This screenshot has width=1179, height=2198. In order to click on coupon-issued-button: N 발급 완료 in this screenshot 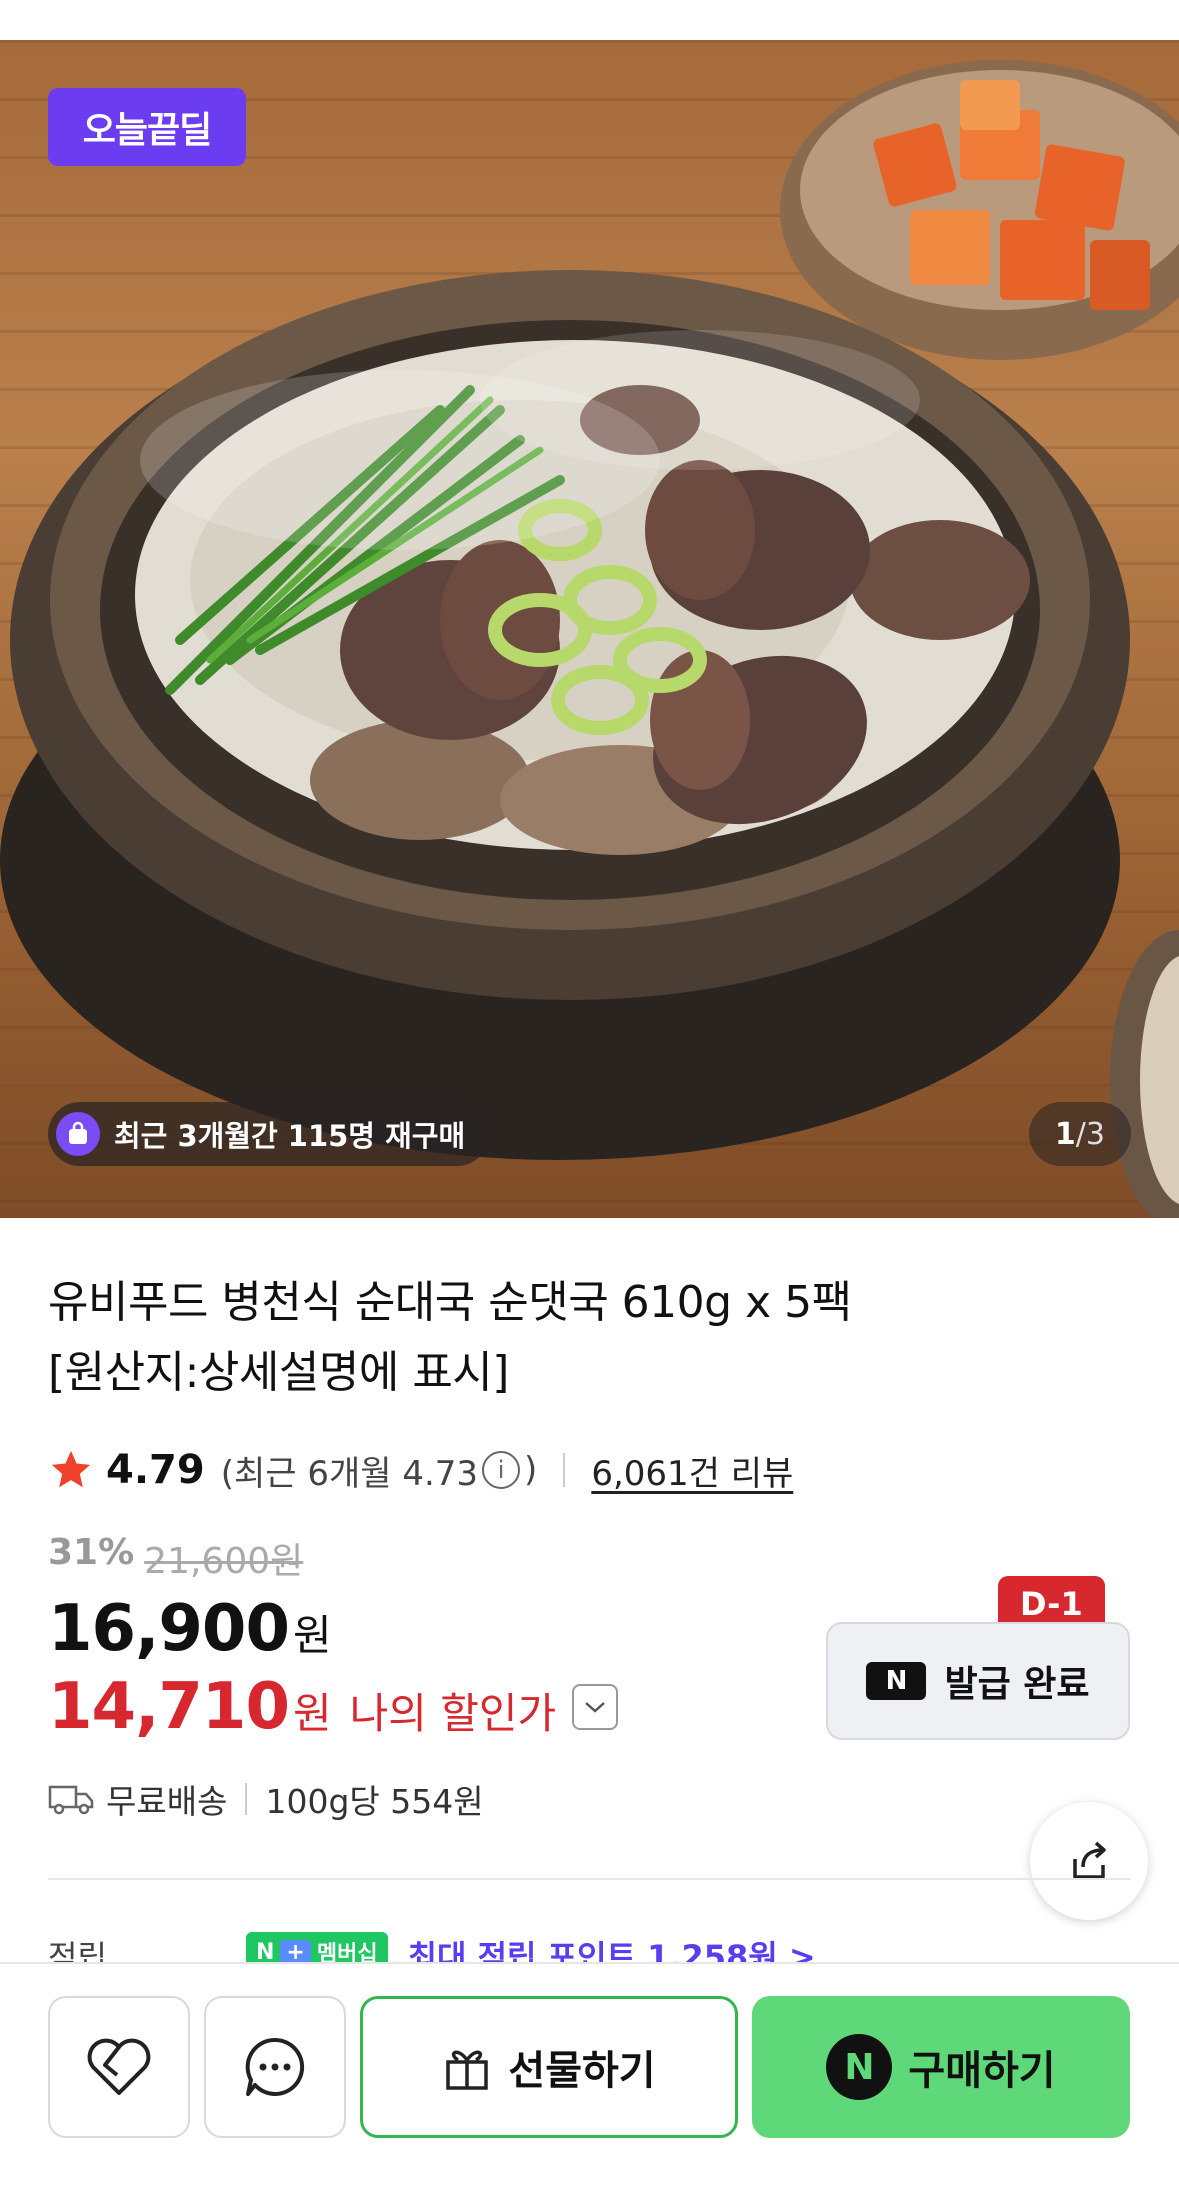, I will do `click(978, 1681)`.